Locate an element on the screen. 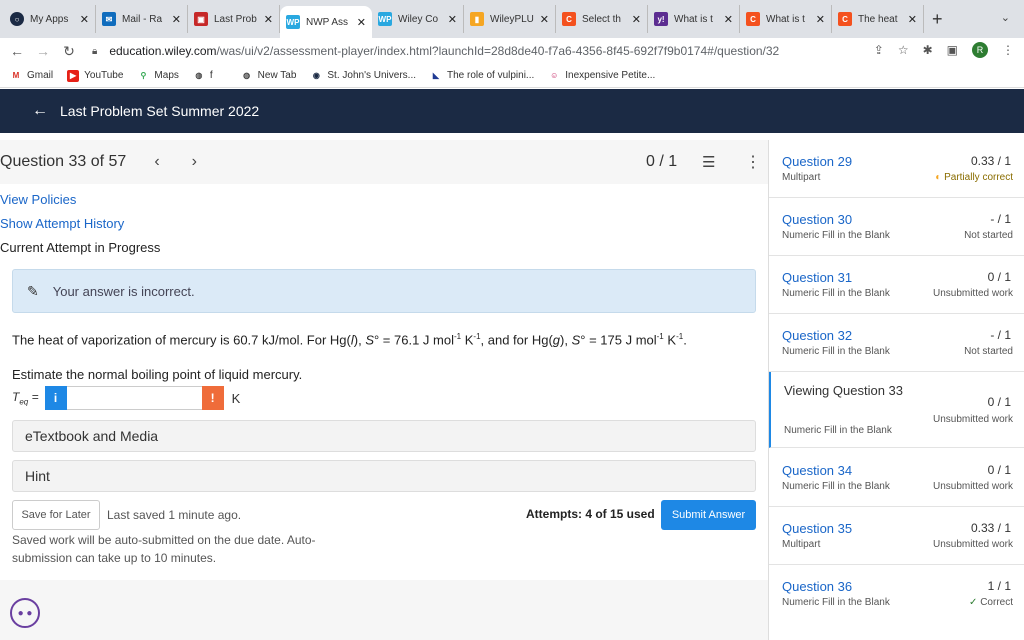 This screenshot has width=1024, height=640. tab-select: C Select th ✕ is located at coordinates (602, 19).